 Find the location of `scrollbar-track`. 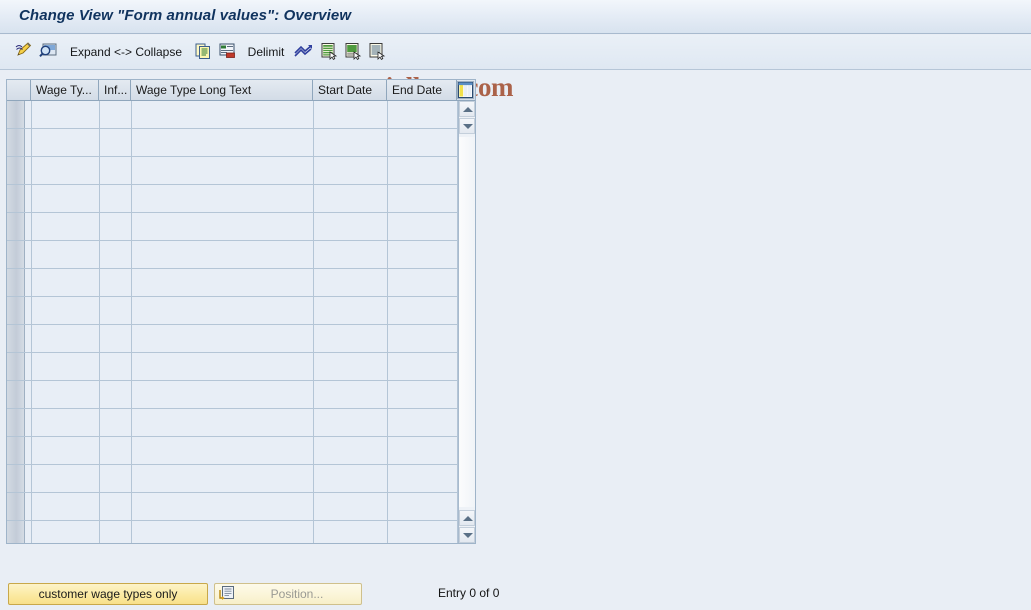

scrollbar-track is located at coordinates (467, 322).